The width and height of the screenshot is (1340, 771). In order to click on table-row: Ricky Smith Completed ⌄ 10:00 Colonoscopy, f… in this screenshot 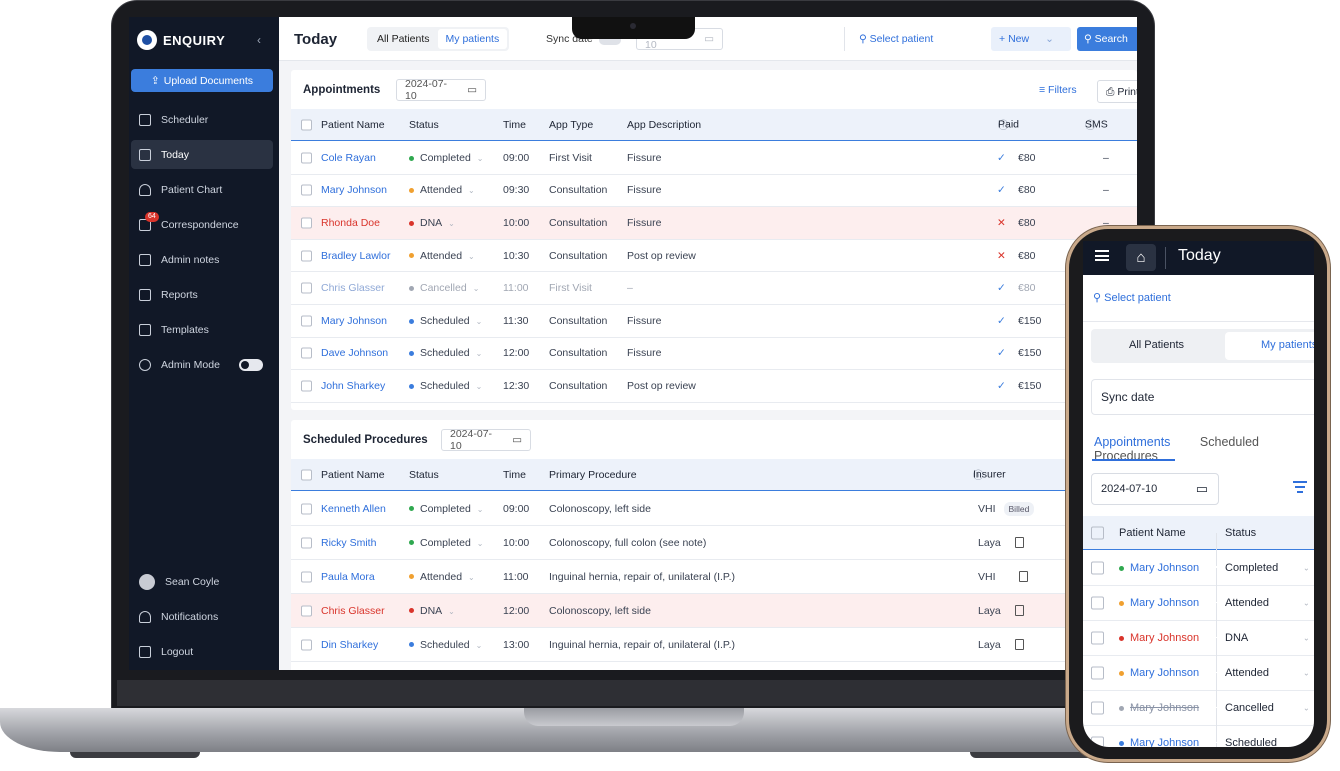, I will do `click(714, 543)`.